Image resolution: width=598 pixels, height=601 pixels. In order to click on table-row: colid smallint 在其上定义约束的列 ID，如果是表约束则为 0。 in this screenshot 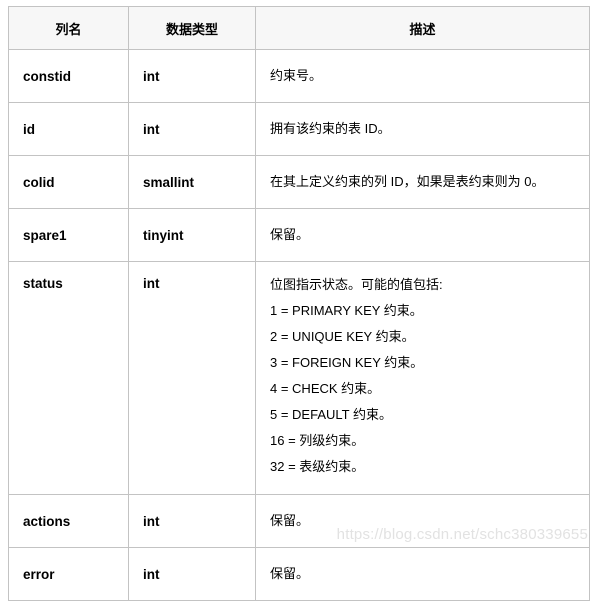, I will do `click(299, 182)`.